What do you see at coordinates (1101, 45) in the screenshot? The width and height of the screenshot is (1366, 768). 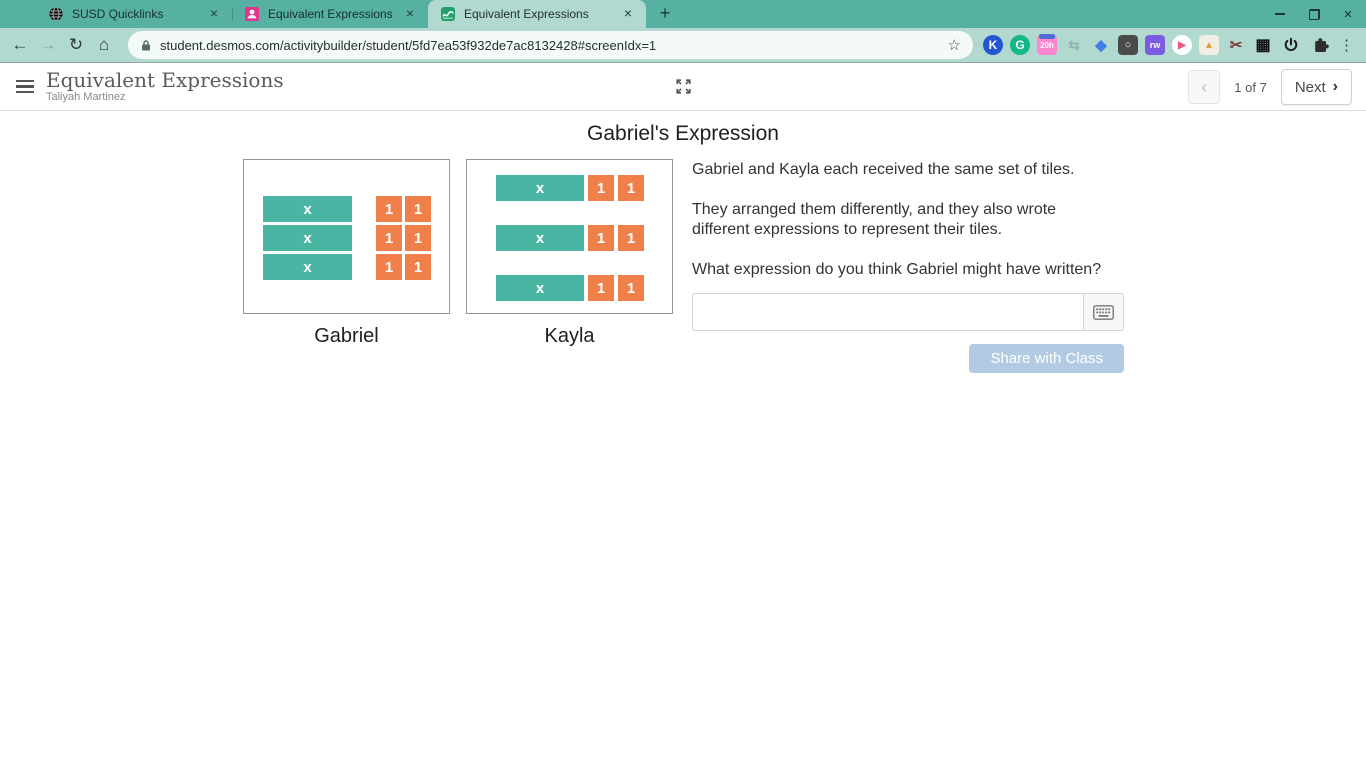 I see `blue-gem-extension-icon: ◆` at bounding box center [1101, 45].